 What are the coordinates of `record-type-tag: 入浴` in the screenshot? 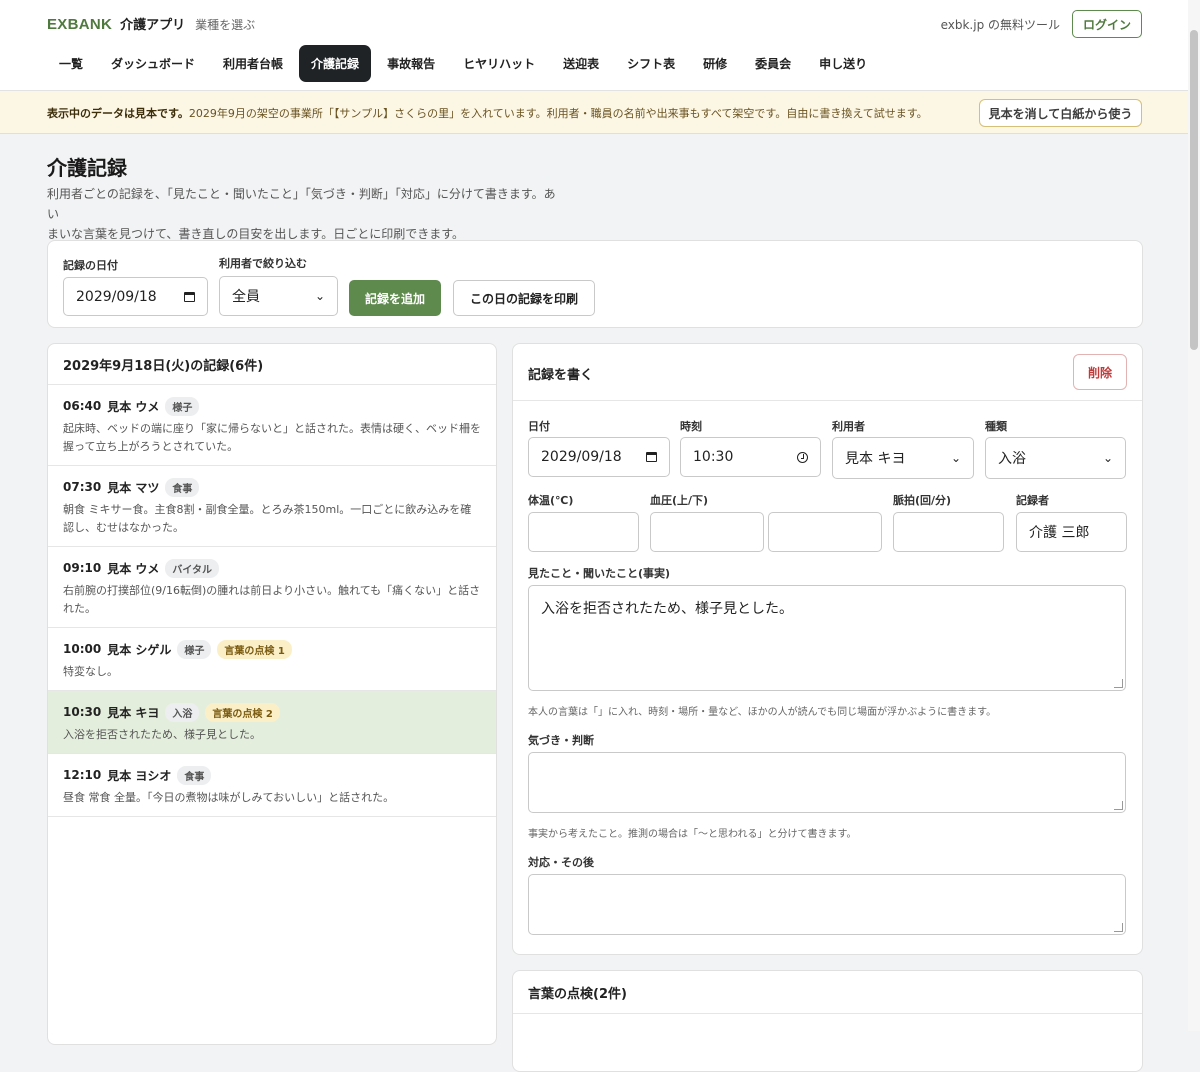 It's located at (182, 712).